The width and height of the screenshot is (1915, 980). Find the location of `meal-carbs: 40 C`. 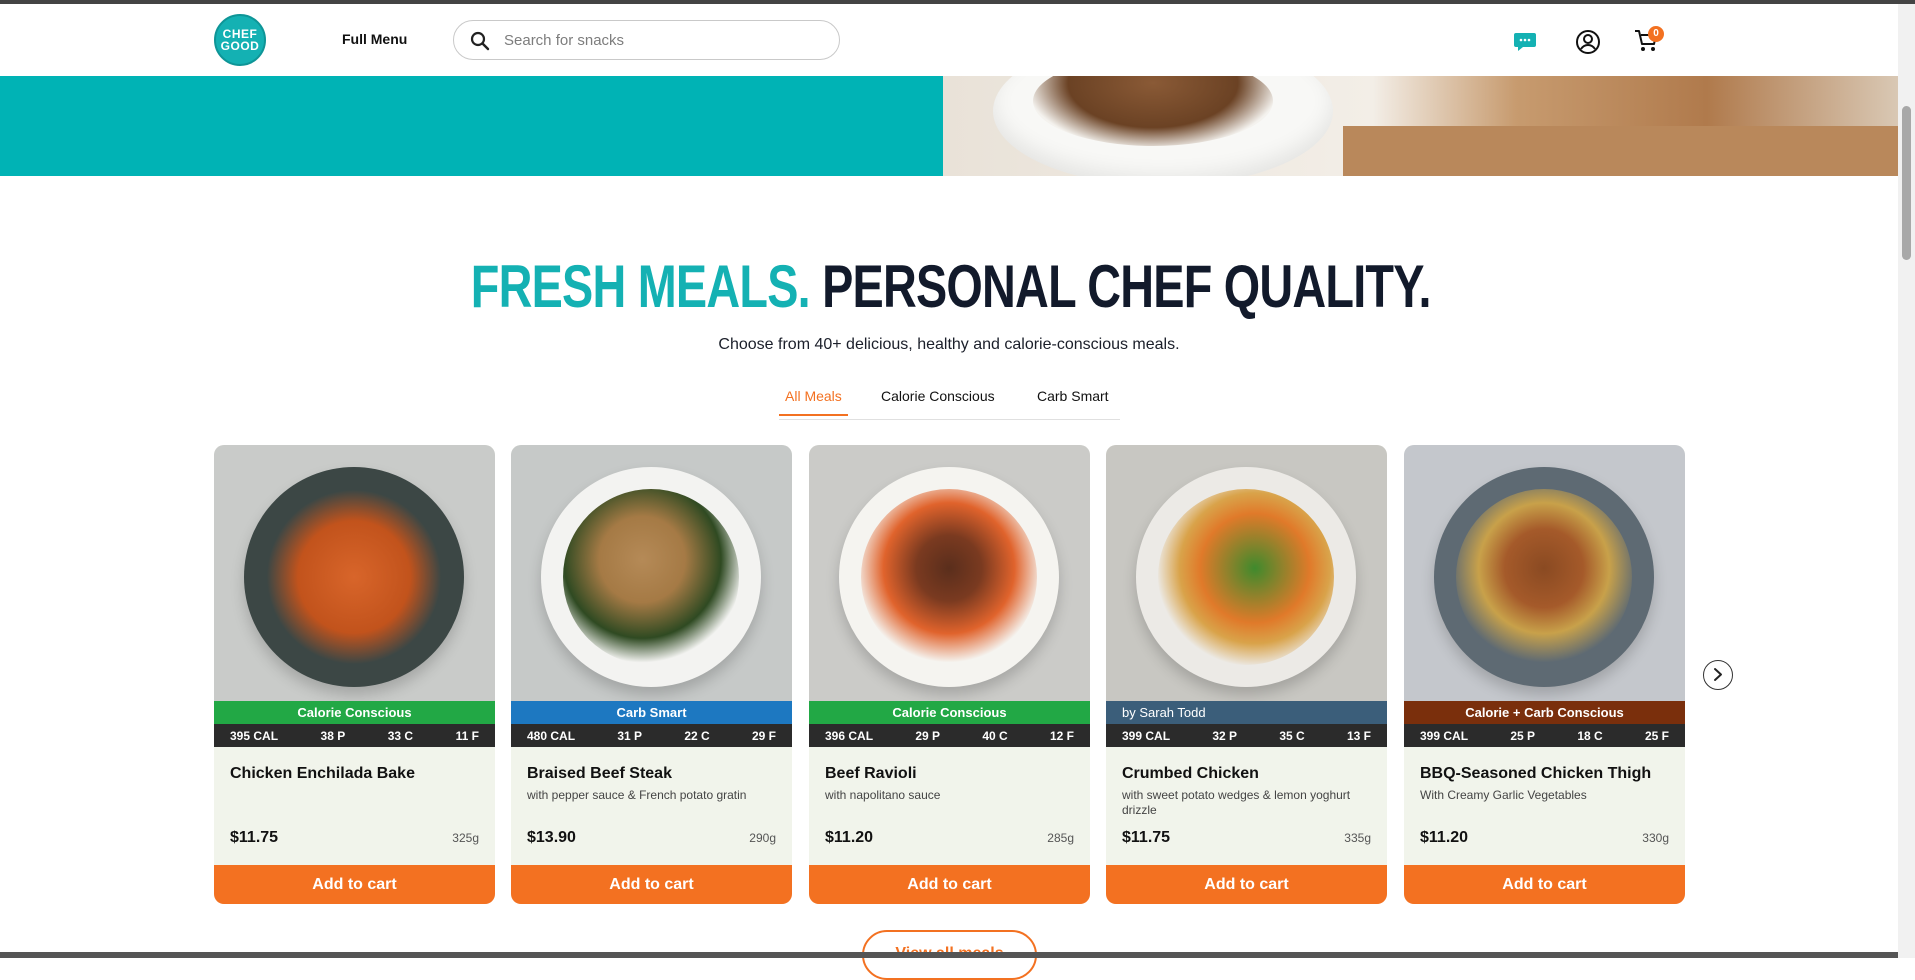

meal-carbs: 40 C is located at coordinates (995, 735).